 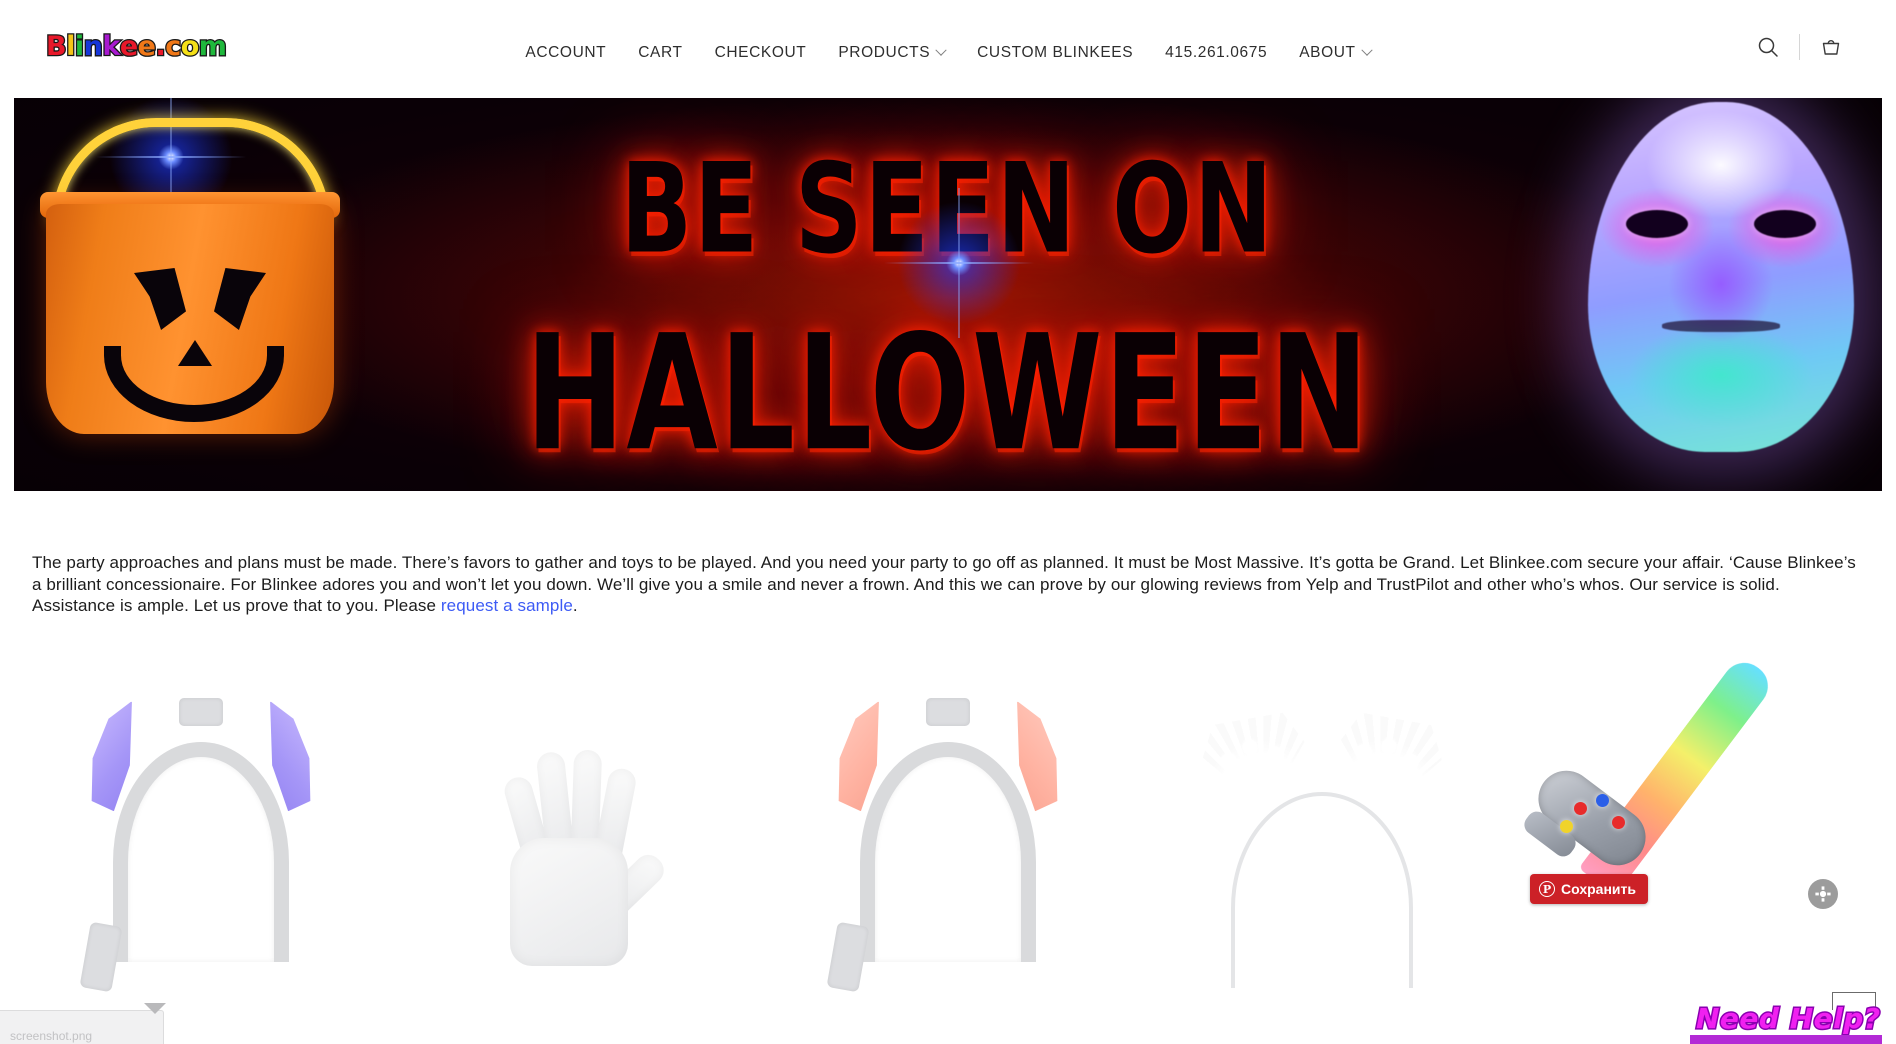 I want to click on devil-horns-headband-purple-image, so click(x=201, y=861).